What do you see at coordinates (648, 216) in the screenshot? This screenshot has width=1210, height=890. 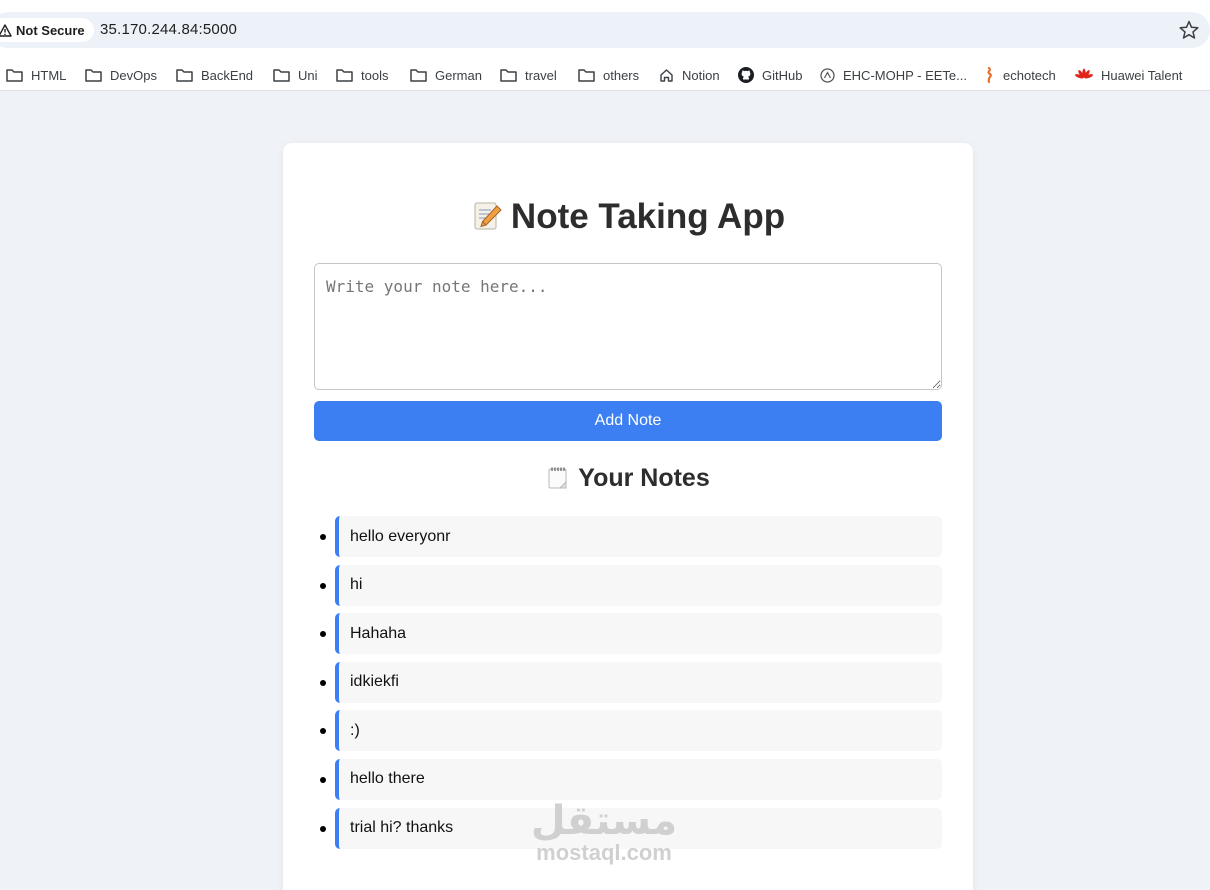 I see `title-text: Note Taking App` at bounding box center [648, 216].